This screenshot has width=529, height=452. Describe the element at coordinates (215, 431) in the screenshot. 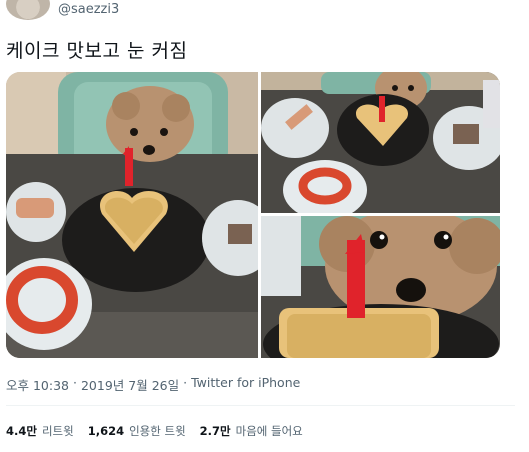

I see `stat-value: 2.7만` at that location.